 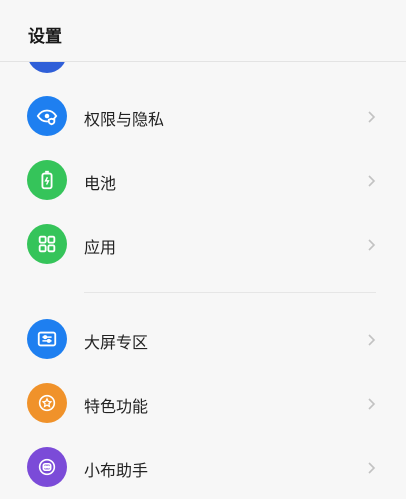 I want to click on assistant-icon, so click(x=47, y=467).